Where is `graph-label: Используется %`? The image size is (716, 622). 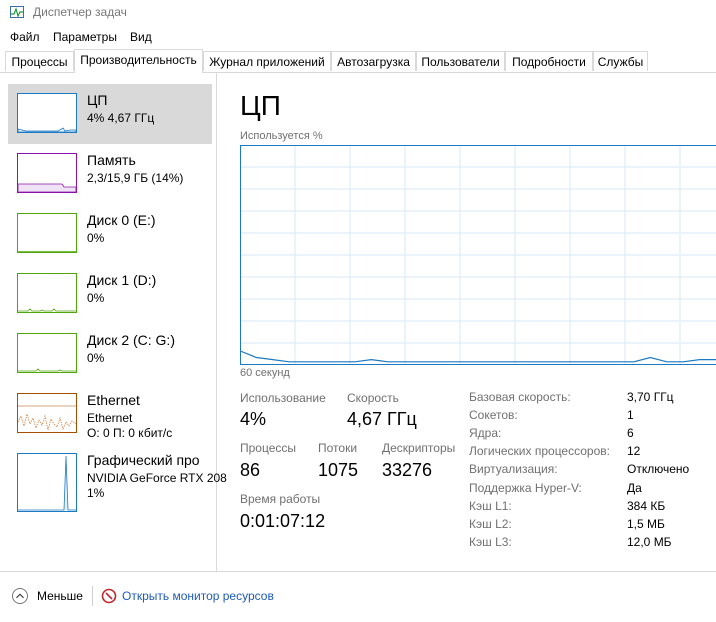 graph-label: Используется % is located at coordinates (281, 136).